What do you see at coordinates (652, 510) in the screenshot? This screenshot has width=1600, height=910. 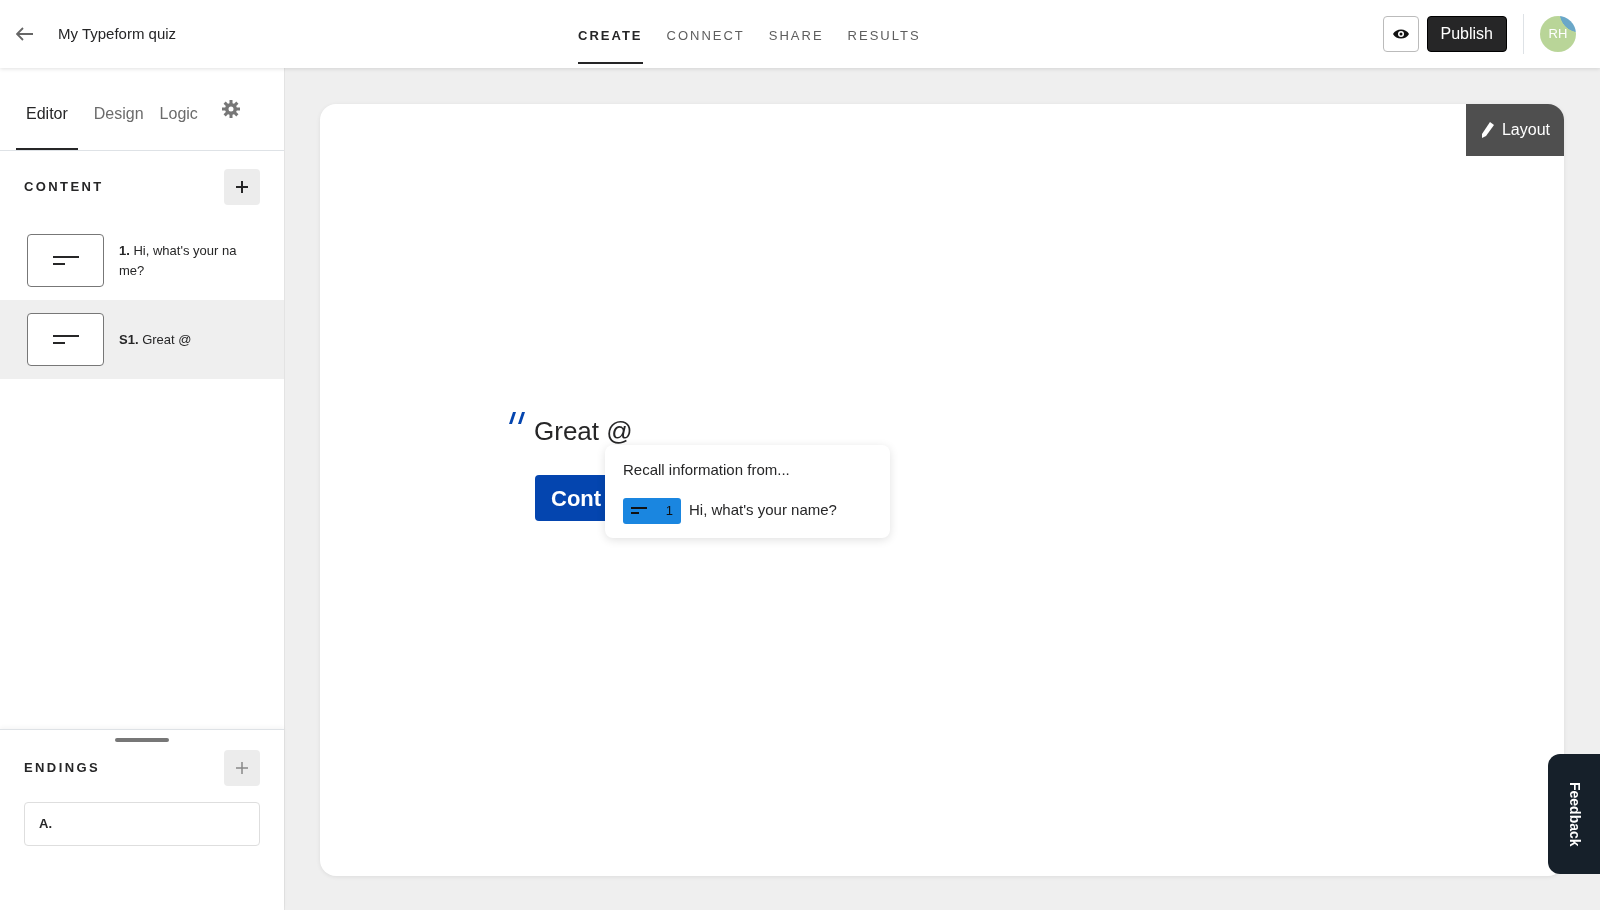 I see `question-chip: 1` at bounding box center [652, 510].